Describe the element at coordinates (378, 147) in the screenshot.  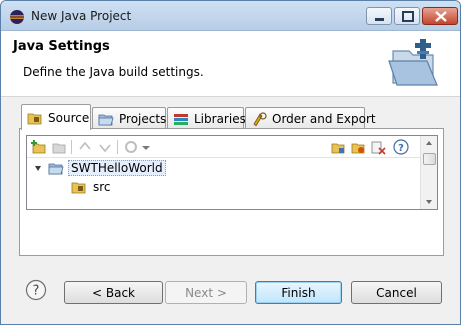
I see `remove-icon` at that location.